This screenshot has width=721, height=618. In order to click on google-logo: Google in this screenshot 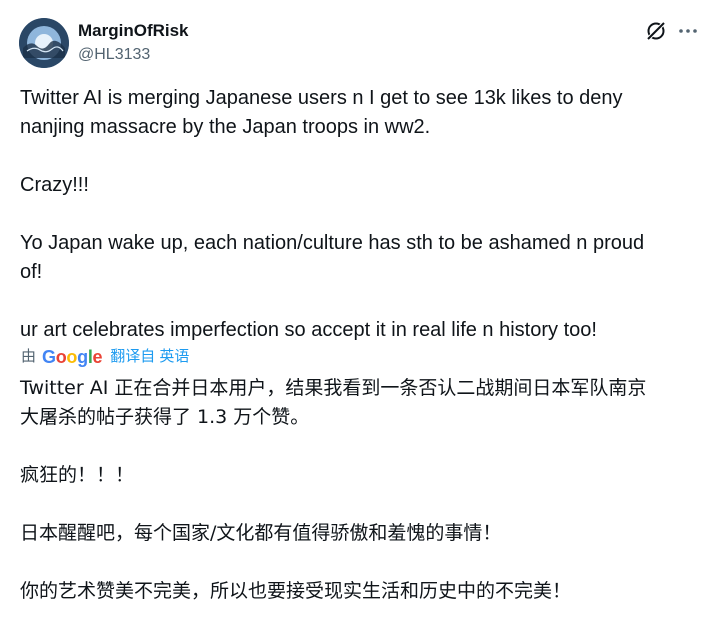, I will do `click(72, 357)`.